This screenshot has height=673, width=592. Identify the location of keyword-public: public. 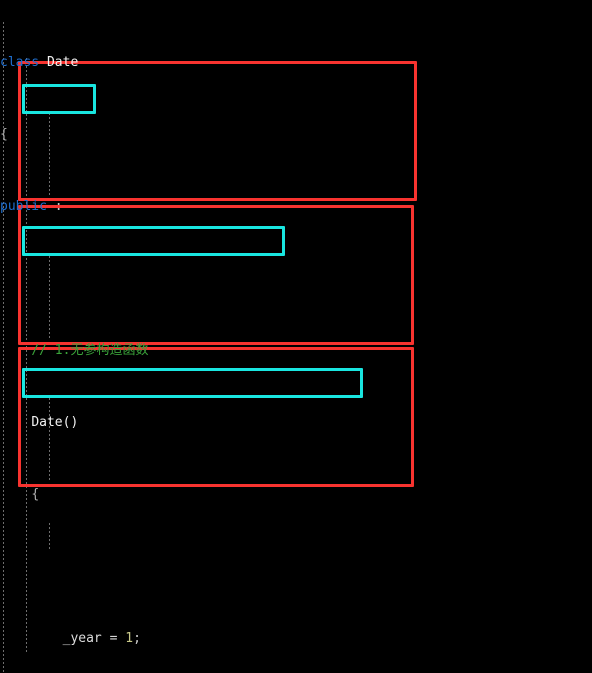
(23, 206).